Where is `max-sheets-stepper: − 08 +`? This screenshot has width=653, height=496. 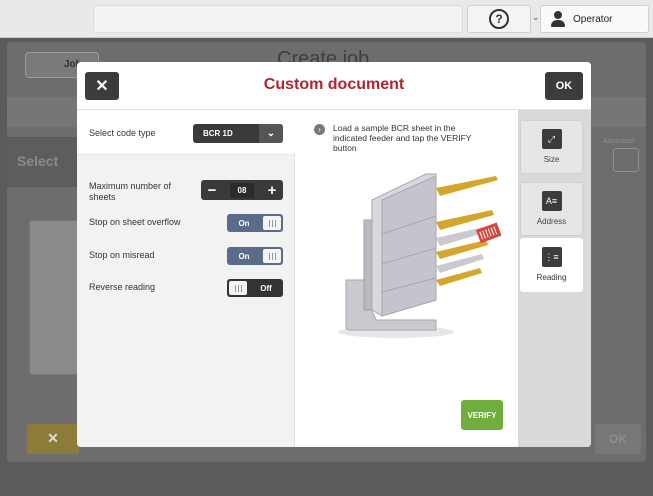 max-sheets-stepper: − 08 + is located at coordinates (242, 190).